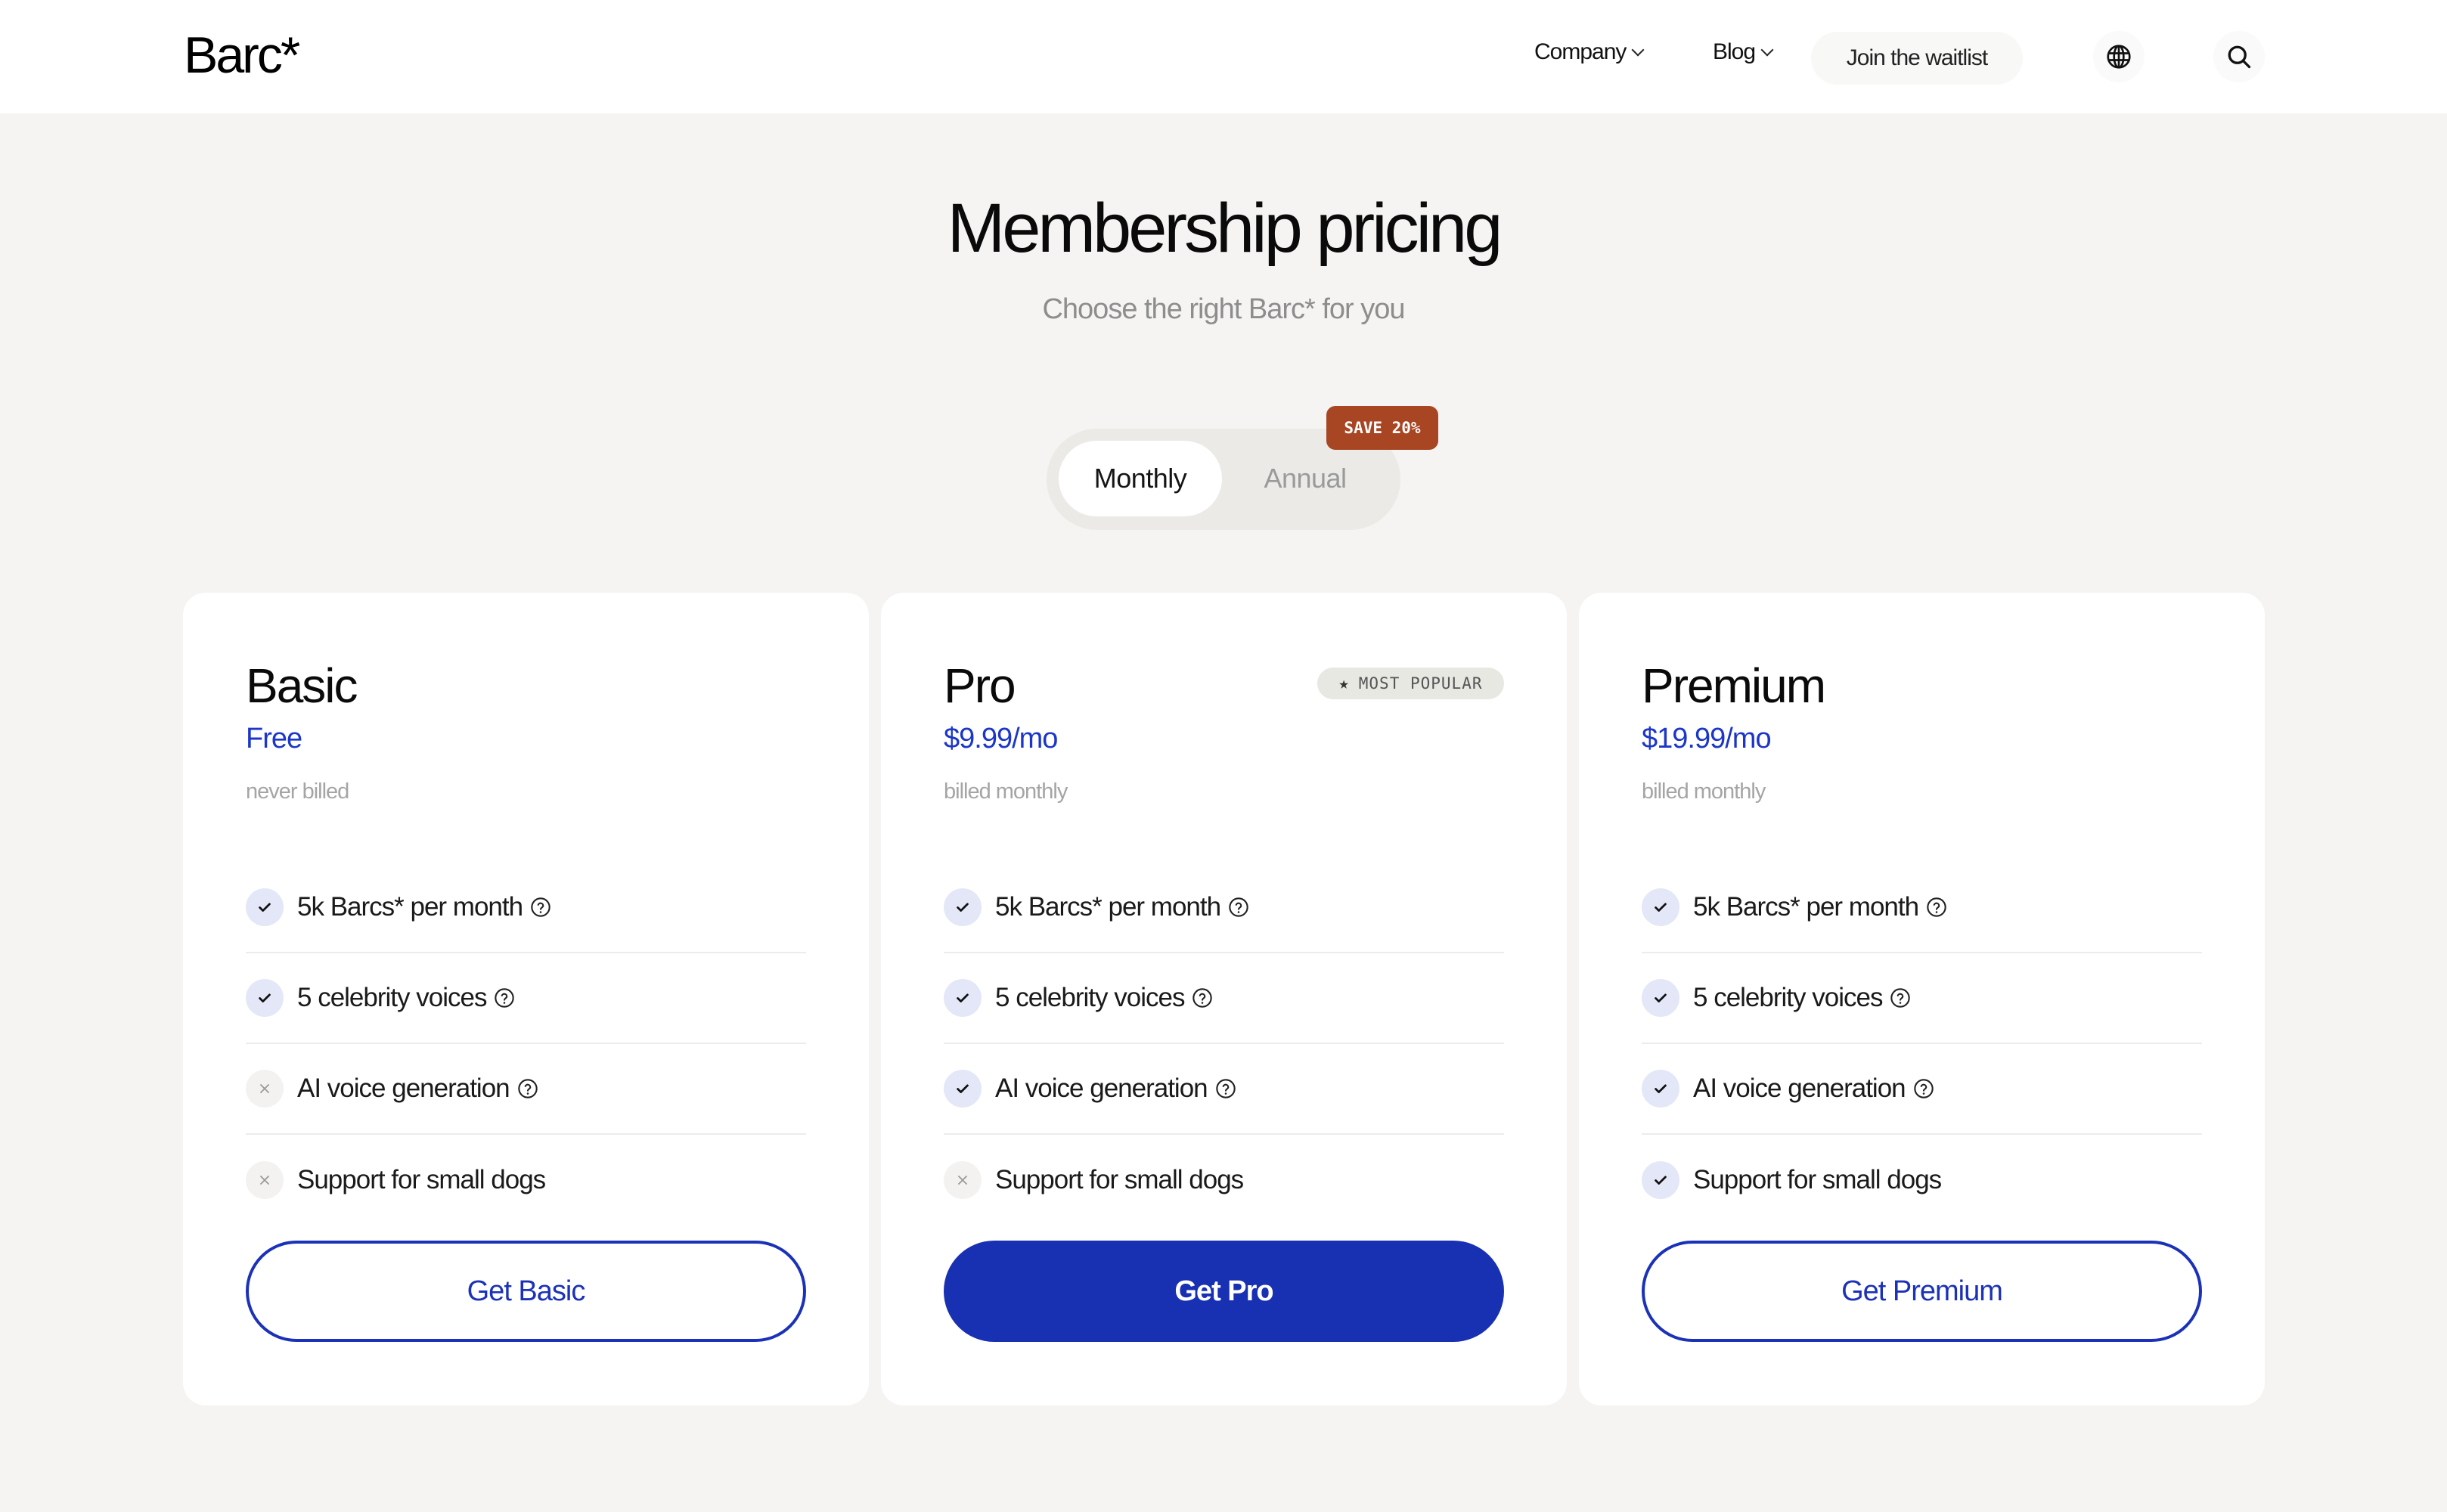  I want to click on most-popular-badge: ★ MOST POPULAR, so click(1411, 683).